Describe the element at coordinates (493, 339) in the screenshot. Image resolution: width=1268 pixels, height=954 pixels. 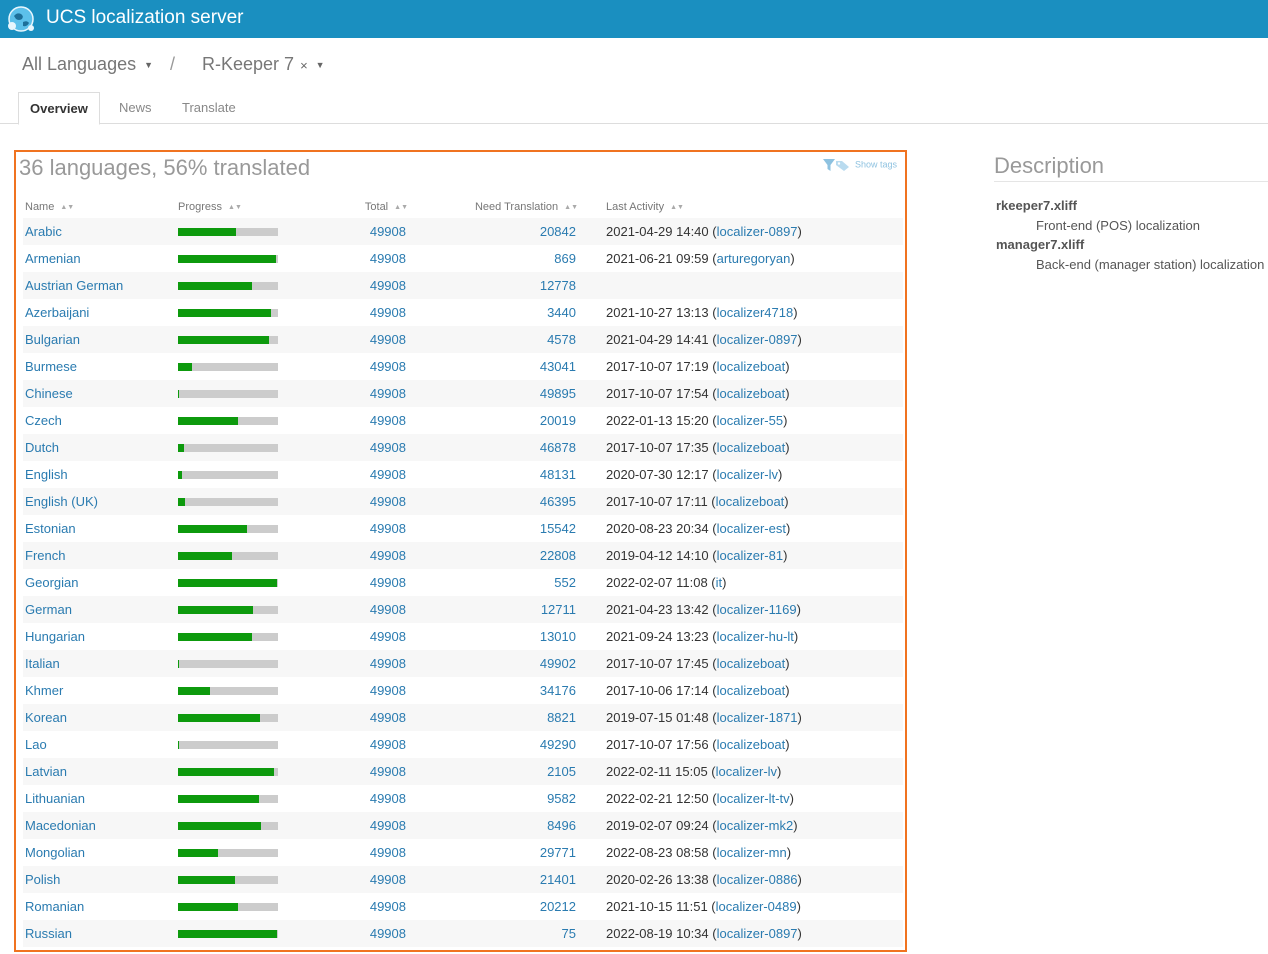
I see `need-translation-link: 4578` at that location.